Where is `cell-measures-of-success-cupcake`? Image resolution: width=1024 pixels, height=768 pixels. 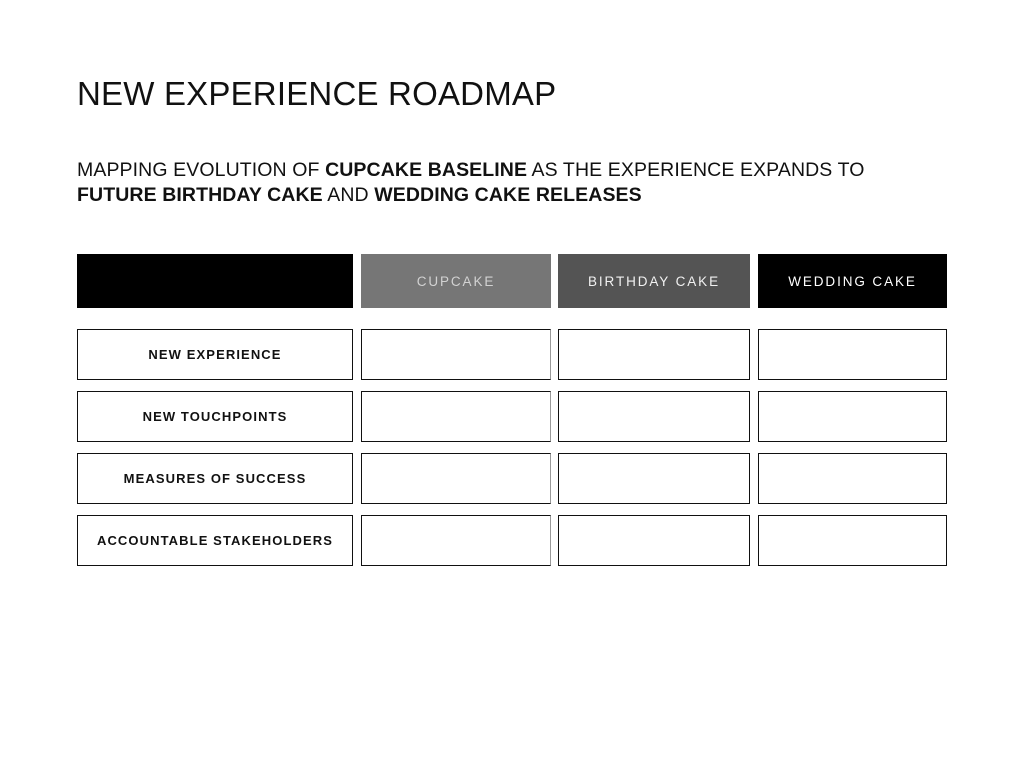
cell-measures-of-success-cupcake is located at coordinates (456, 478).